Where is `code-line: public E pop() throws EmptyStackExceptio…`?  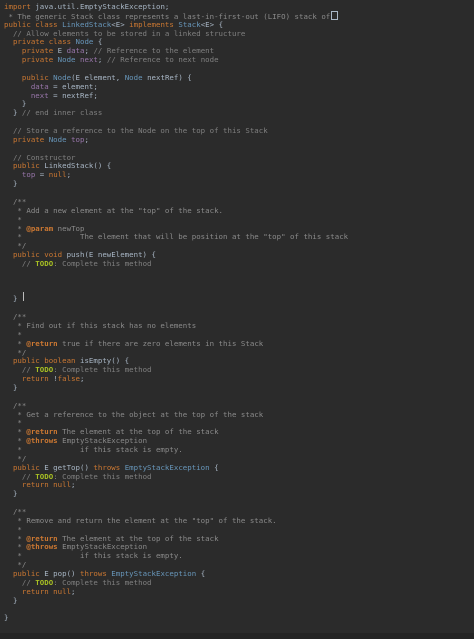 code-line: public E pop() throws EmptyStackExceptio… is located at coordinates (104, 573).